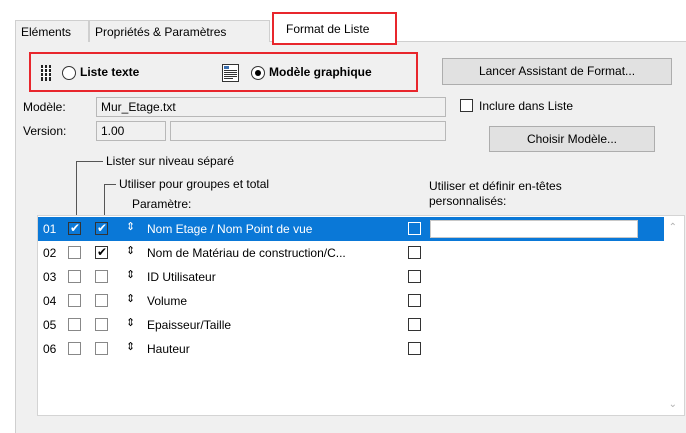  What do you see at coordinates (52, 31) in the screenshot?
I see `tab-elements: Eléments` at bounding box center [52, 31].